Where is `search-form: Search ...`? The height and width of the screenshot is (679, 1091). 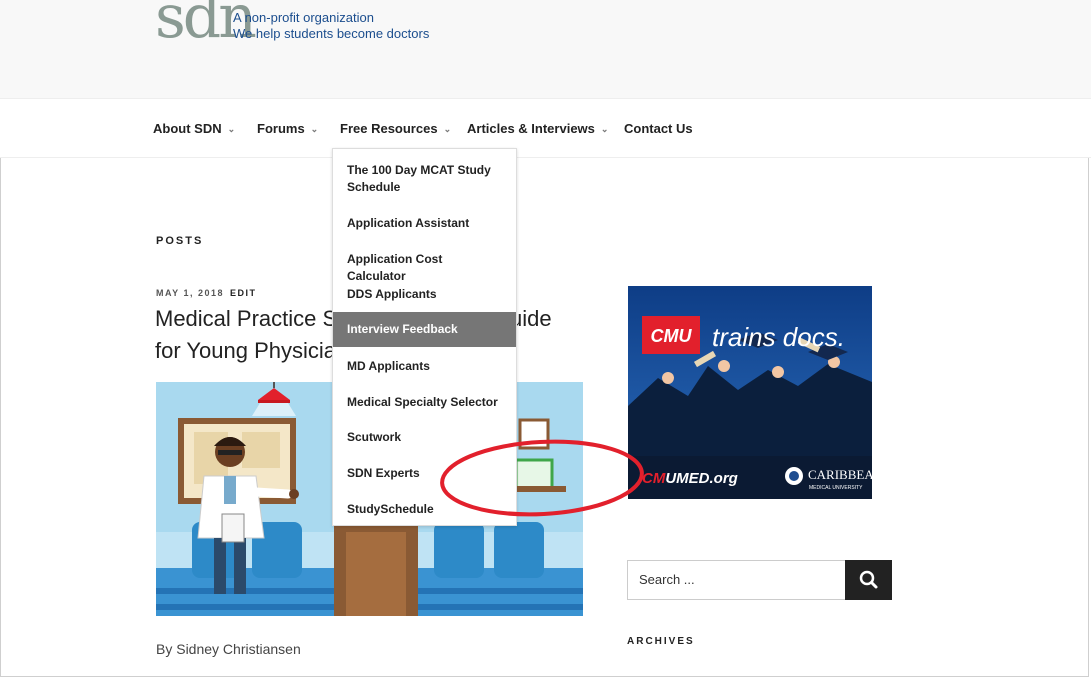
search-form: Search ... is located at coordinates (759, 580).